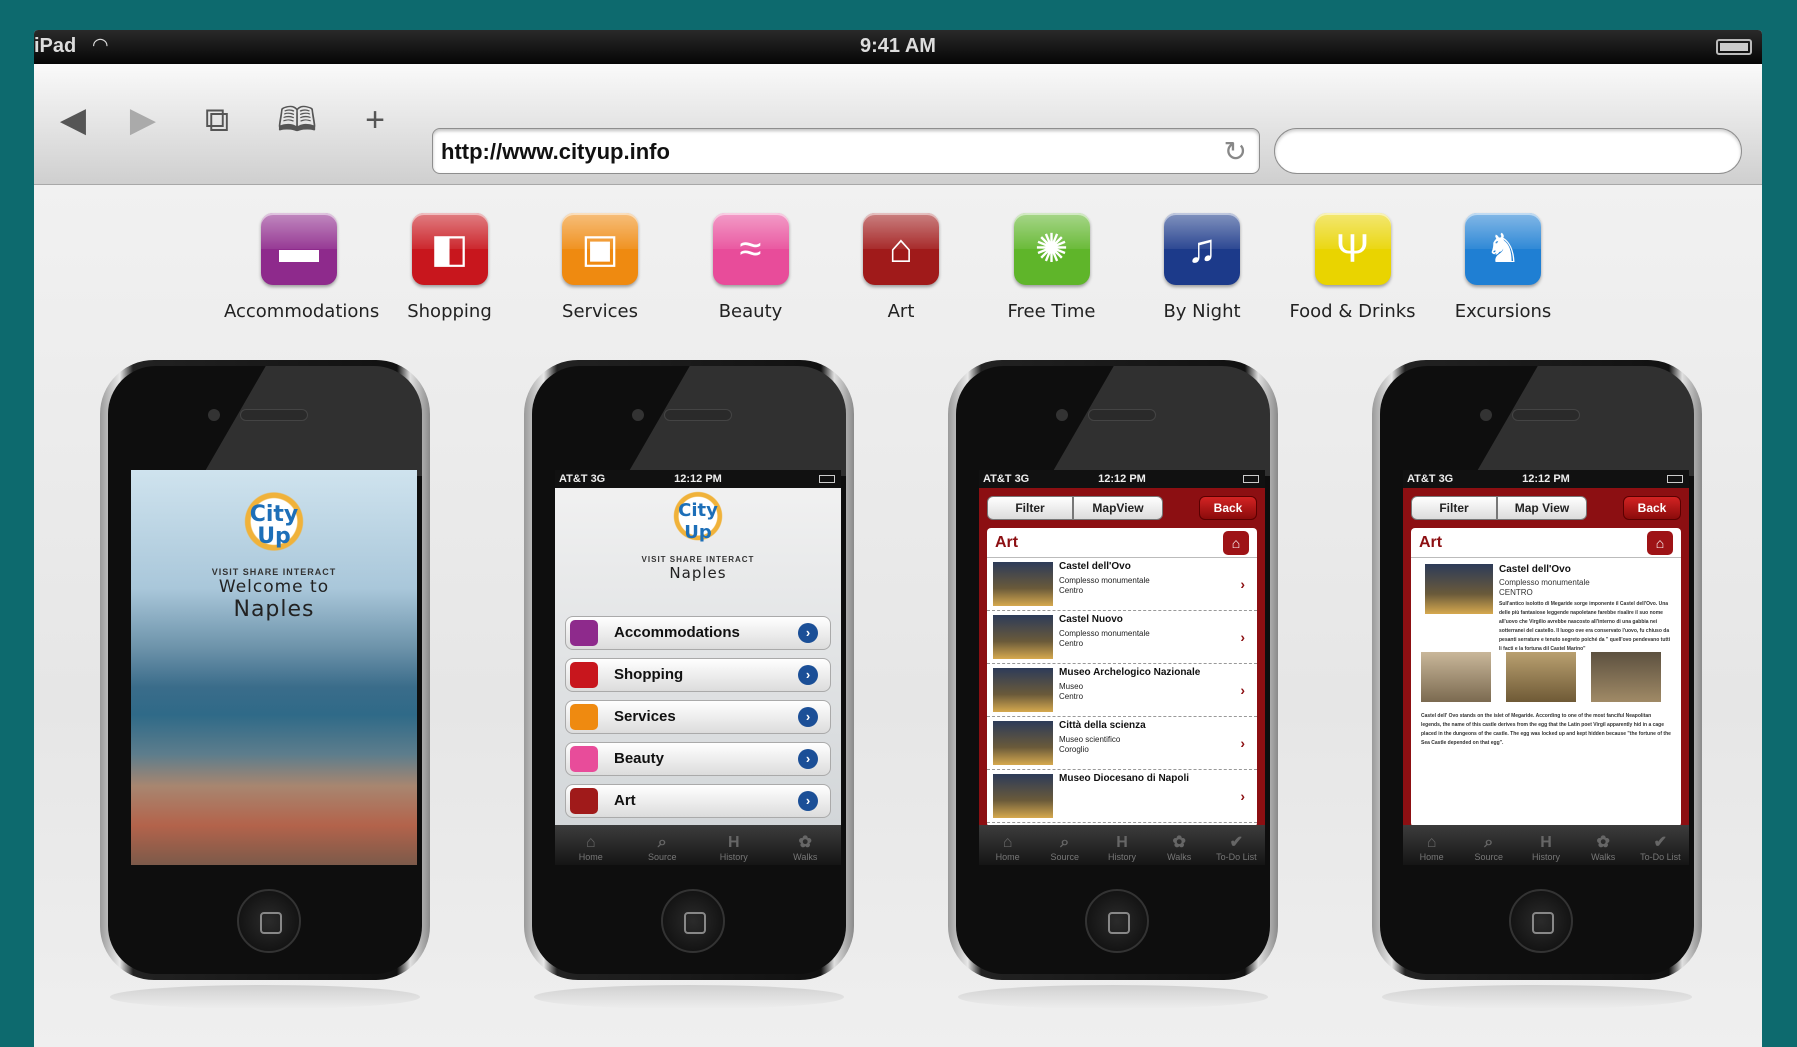 The width and height of the screenshot is (1797, 1047). I want to click on category-label: Free Time, so click(1051, 311).